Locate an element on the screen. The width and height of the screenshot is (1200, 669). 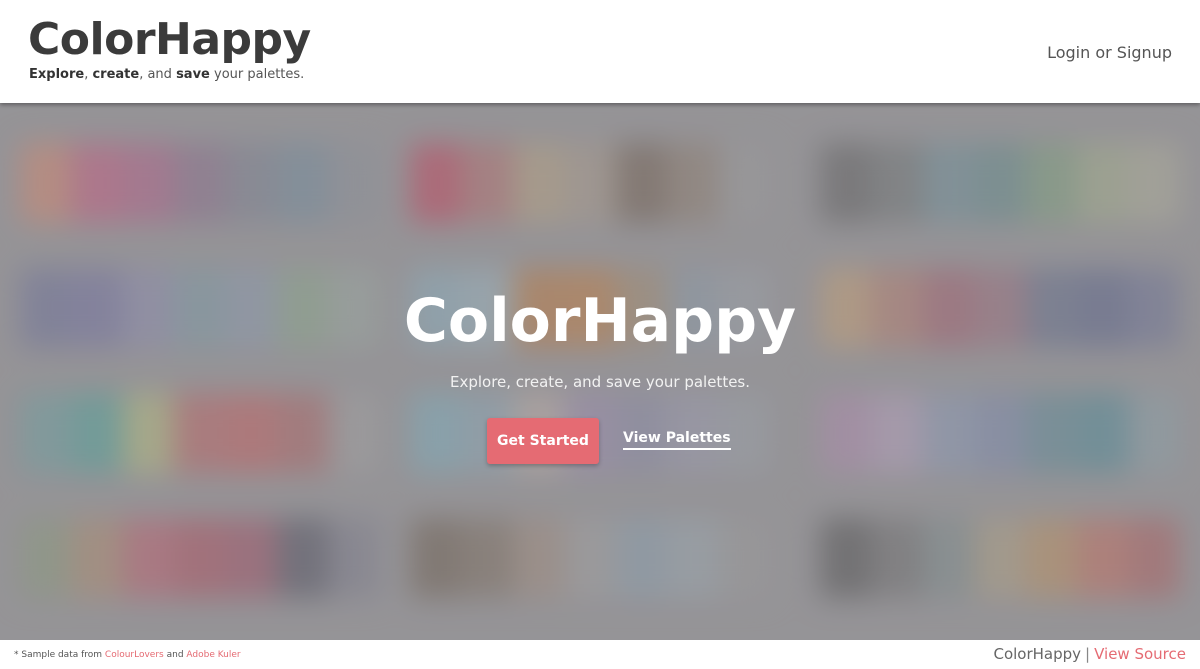
adobe-kuler-link: Adobe Kuler is located at coordinates (213, 655).